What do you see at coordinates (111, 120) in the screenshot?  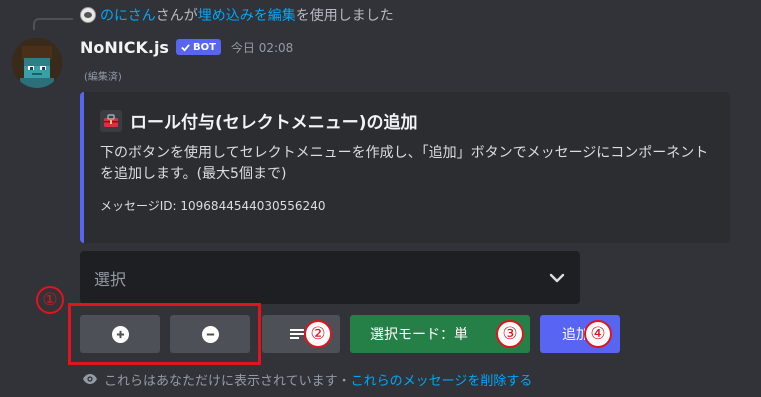 I see `toolbox-icon` at bounding box center [111, 120].